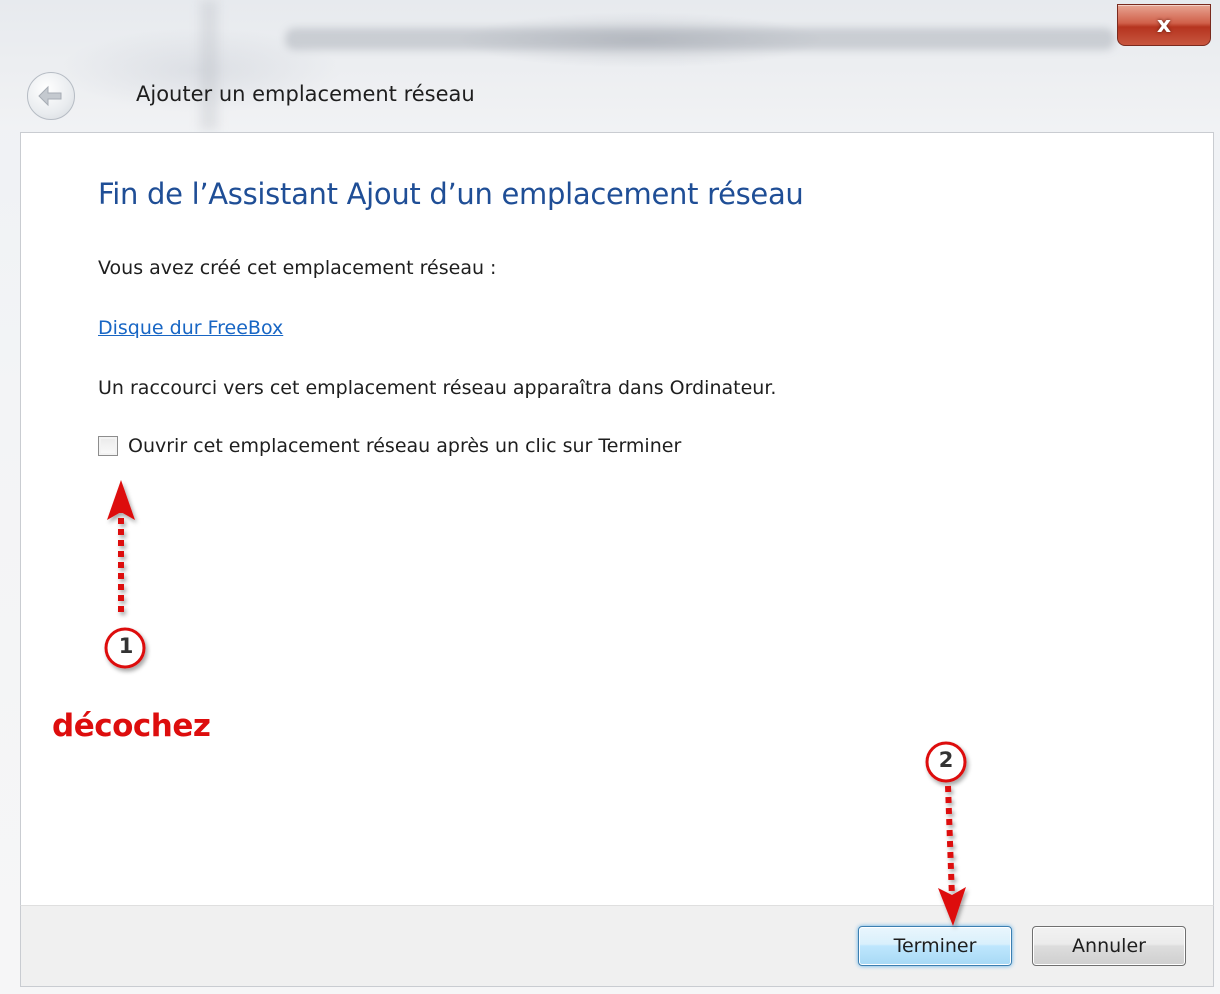  Describe the element at coordinates (1109, 946) in the screenshot. I see `cancel-button: Annuler` at that location.